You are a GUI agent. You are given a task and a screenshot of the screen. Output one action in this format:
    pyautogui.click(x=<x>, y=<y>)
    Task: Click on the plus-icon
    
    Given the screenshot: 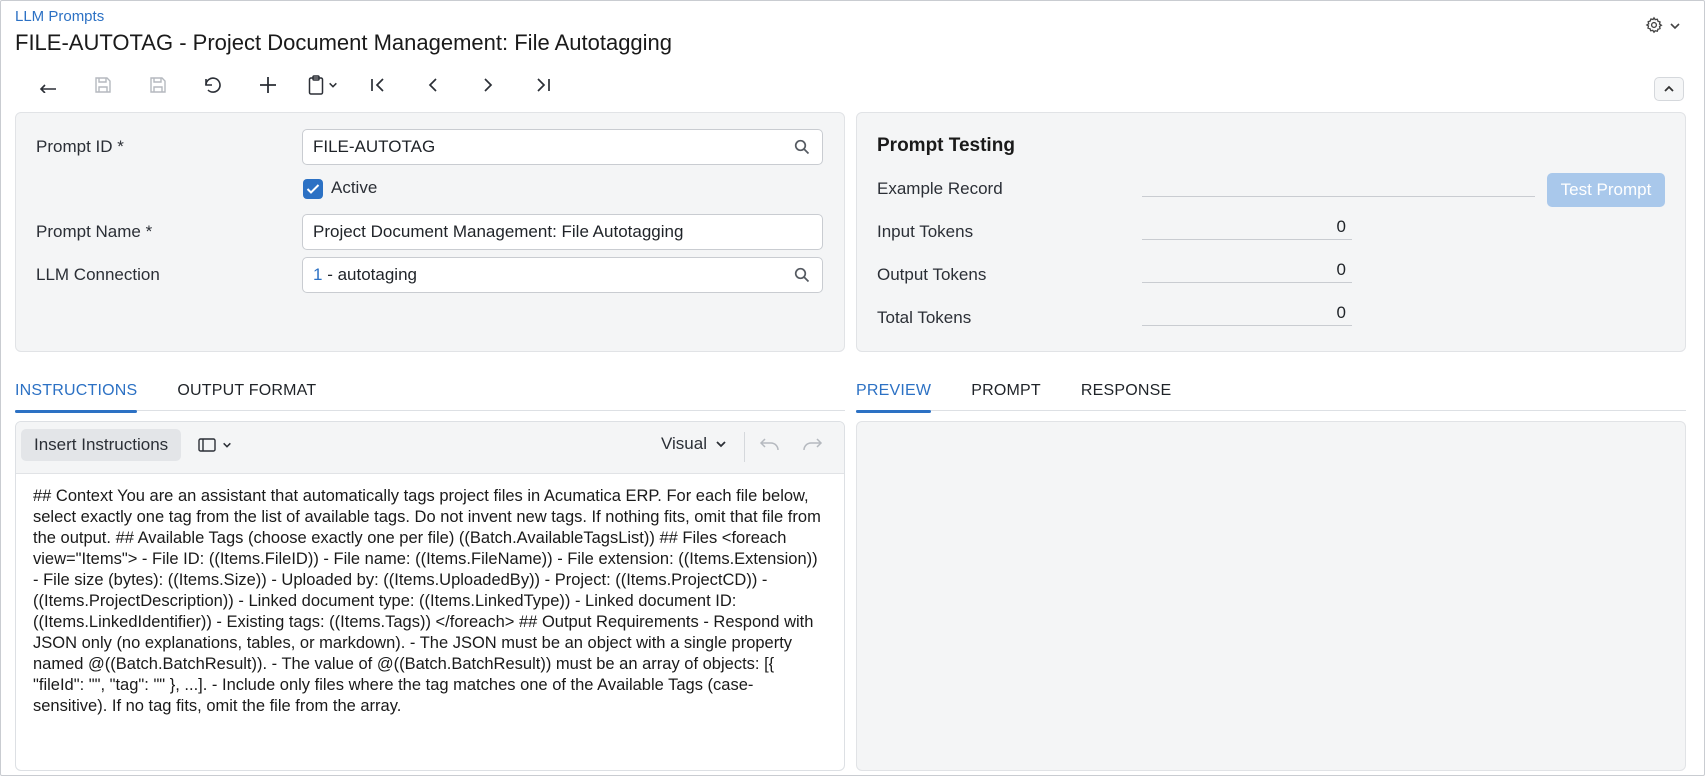 What is the action you would take?
    pyautogui.click(x=267, y=85)
    